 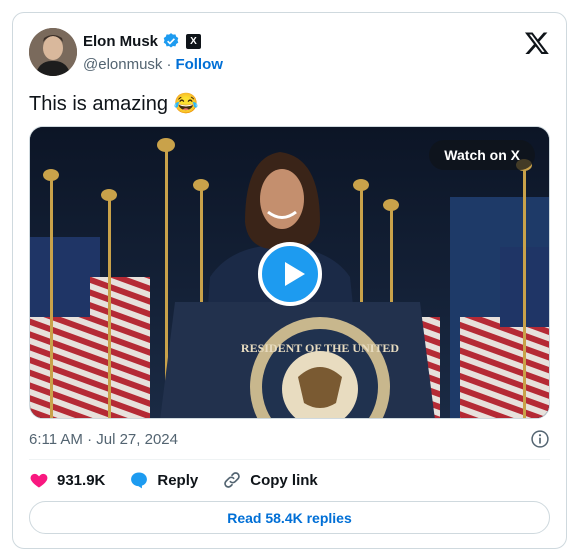 I want to click on copy-link-label: Copy link, so click(x=284, y=480).